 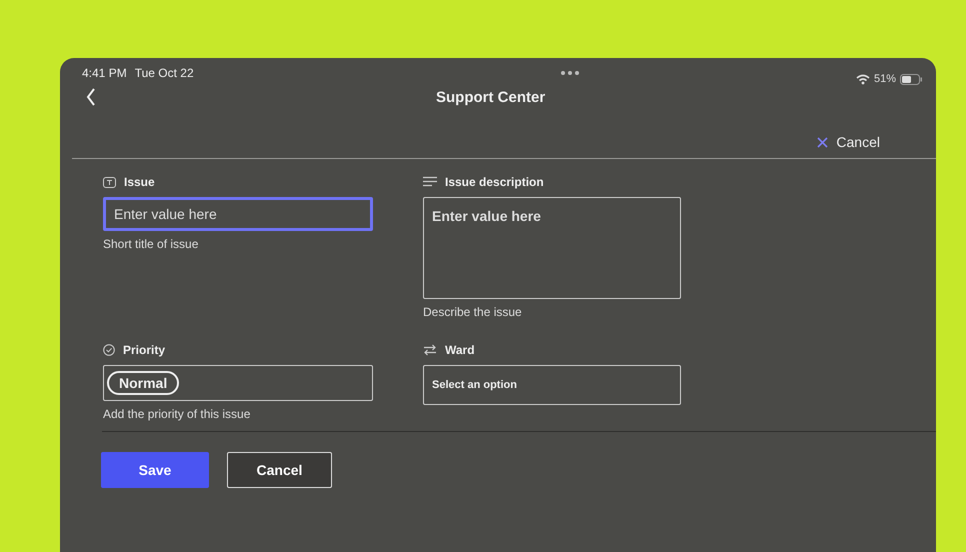 What do you see at coordinates (430, 182) in the screenshot?
I see `lines-icon` at bounding box center [430, 182].